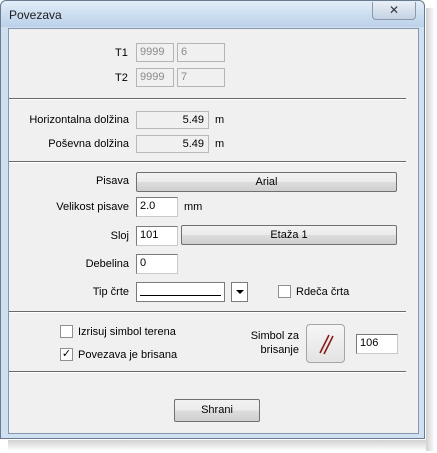 The width and height of the screenshot is (437, 453). What do you see at coordinates (157, 264) in the screenshot?
I see `thickness-input: 0` at bounding box center [157, 264].